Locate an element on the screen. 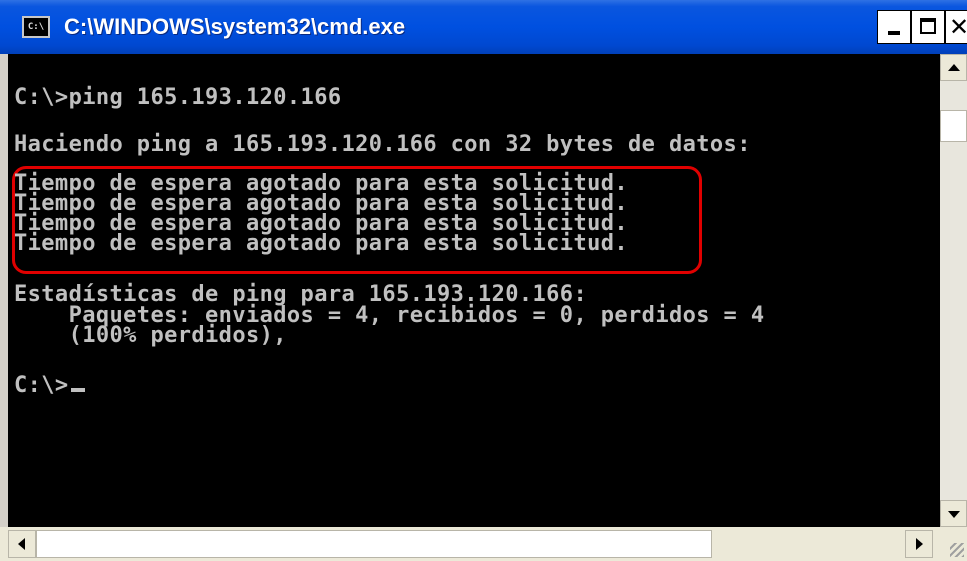 The image size is (967, 561). minimize-button is located at coordinates (894, 27).